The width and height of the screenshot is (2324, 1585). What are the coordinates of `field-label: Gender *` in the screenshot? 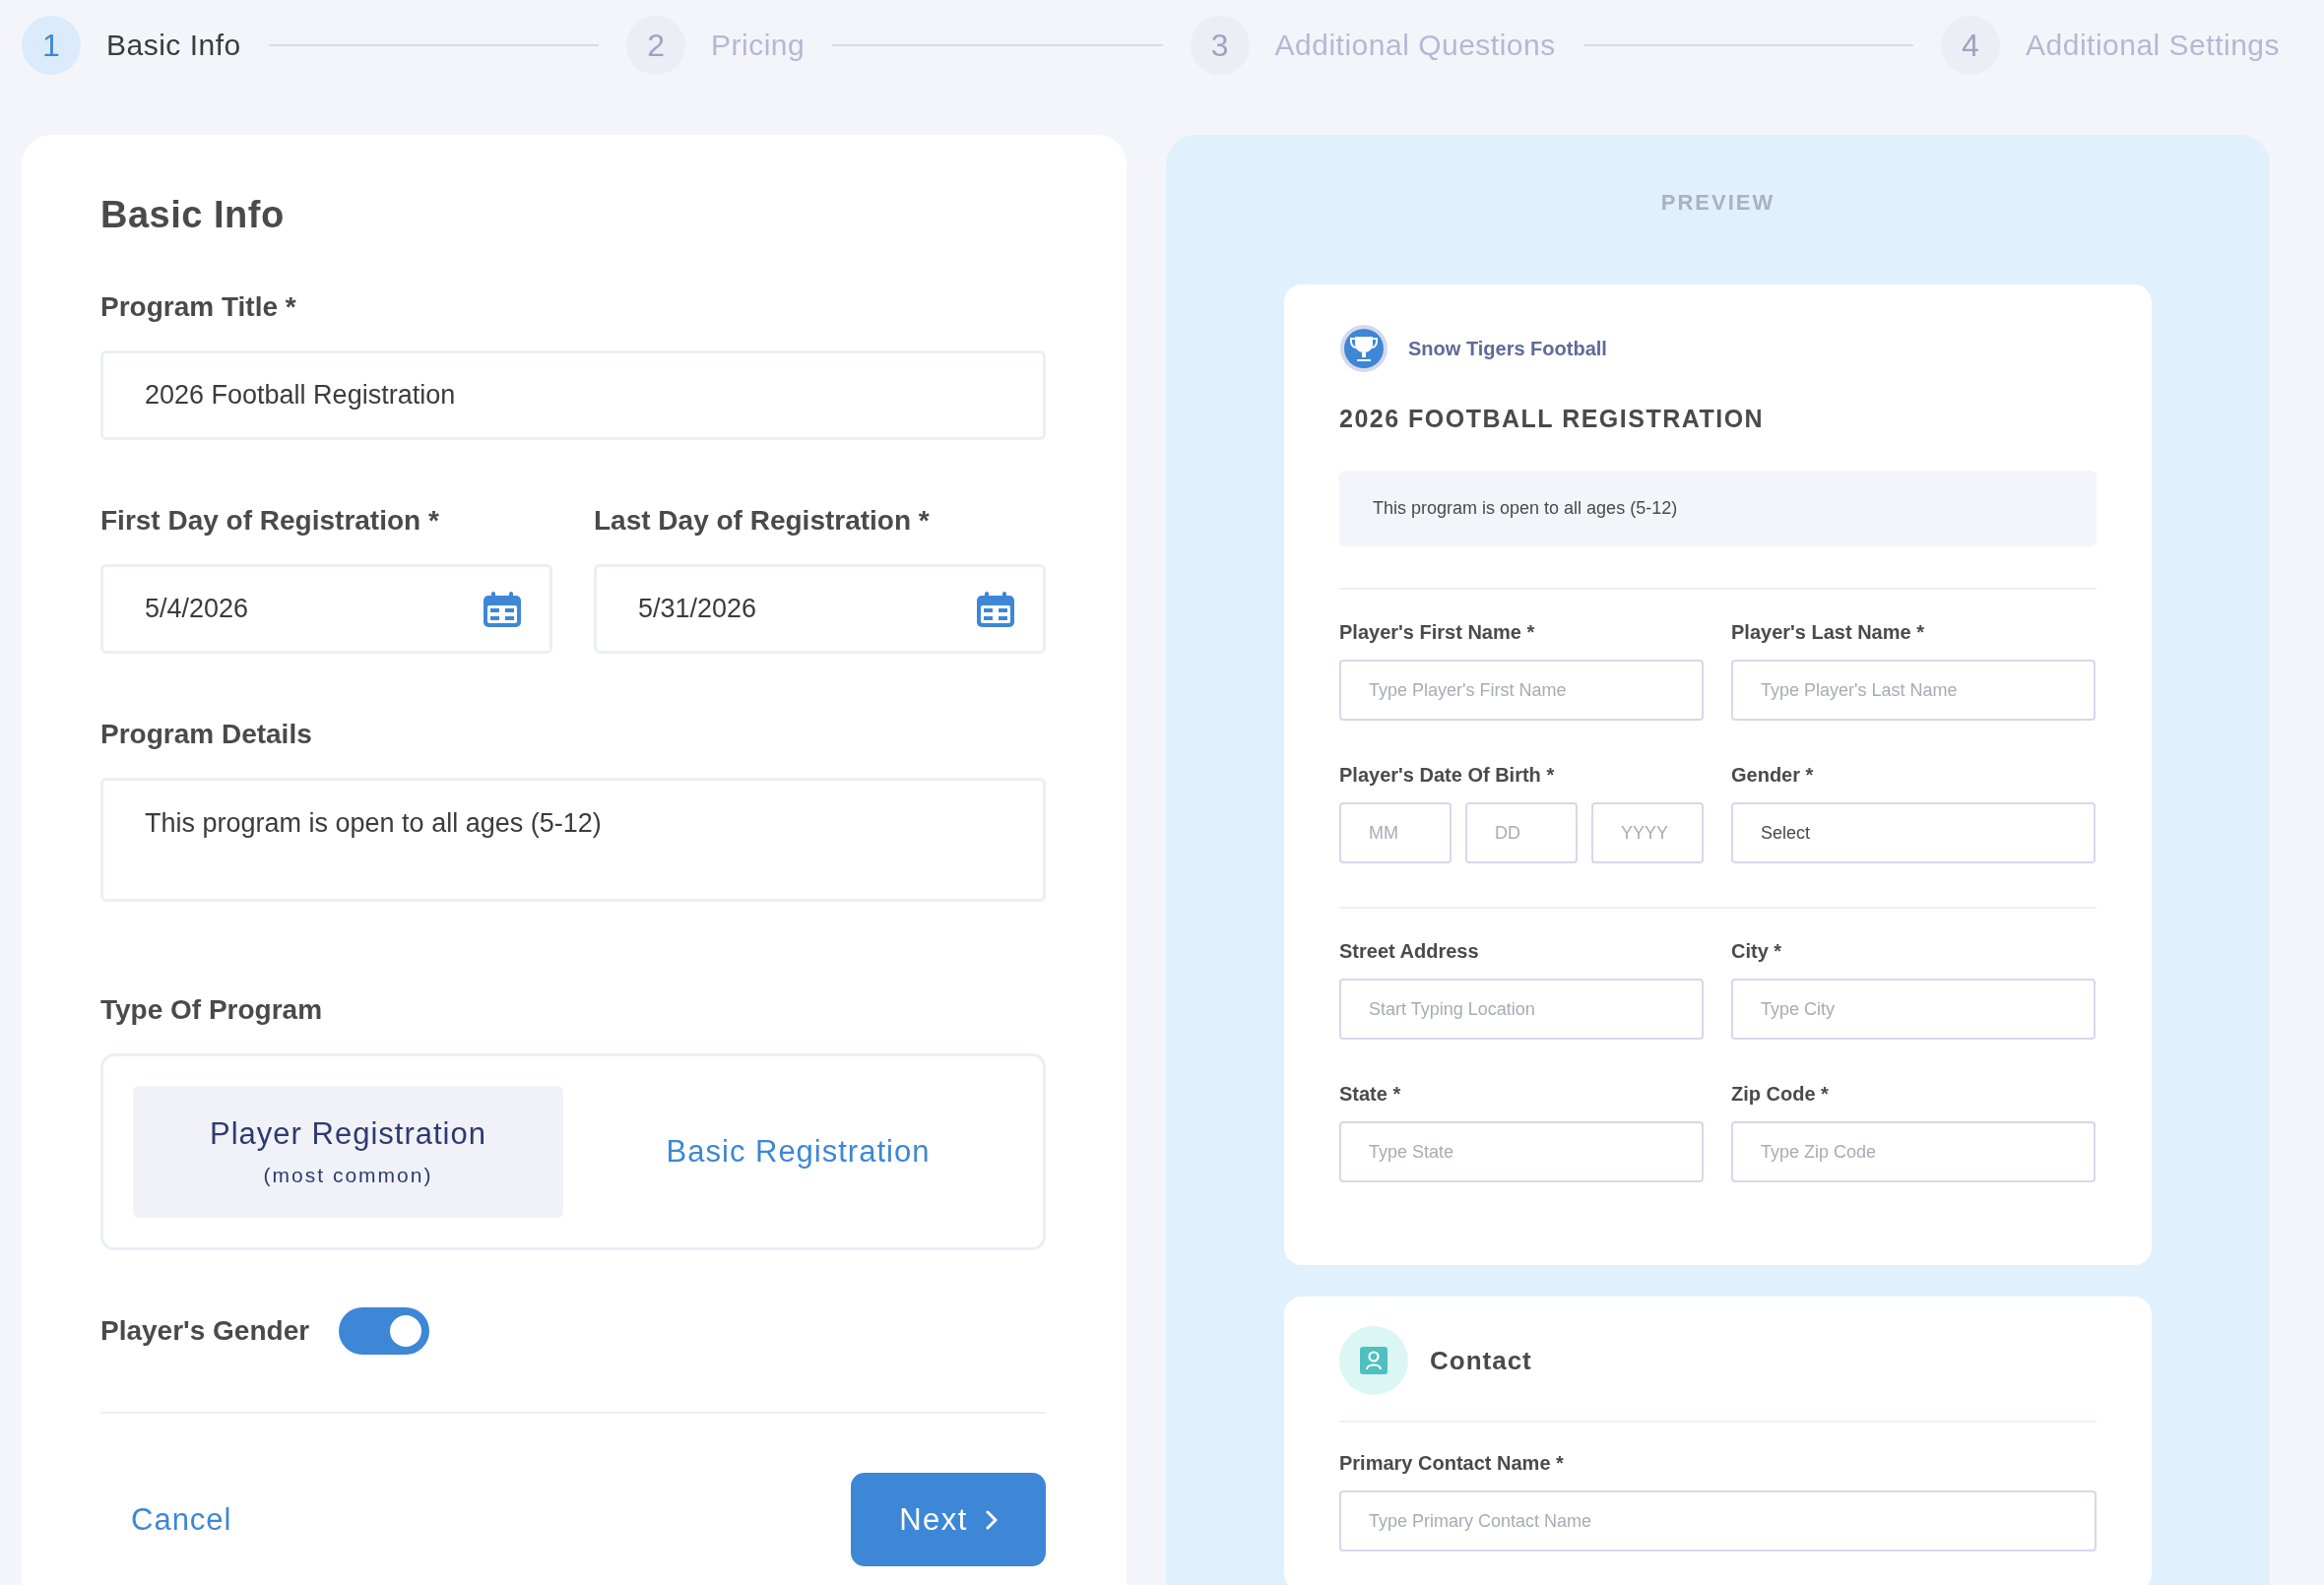 It's located at (1773, 775).